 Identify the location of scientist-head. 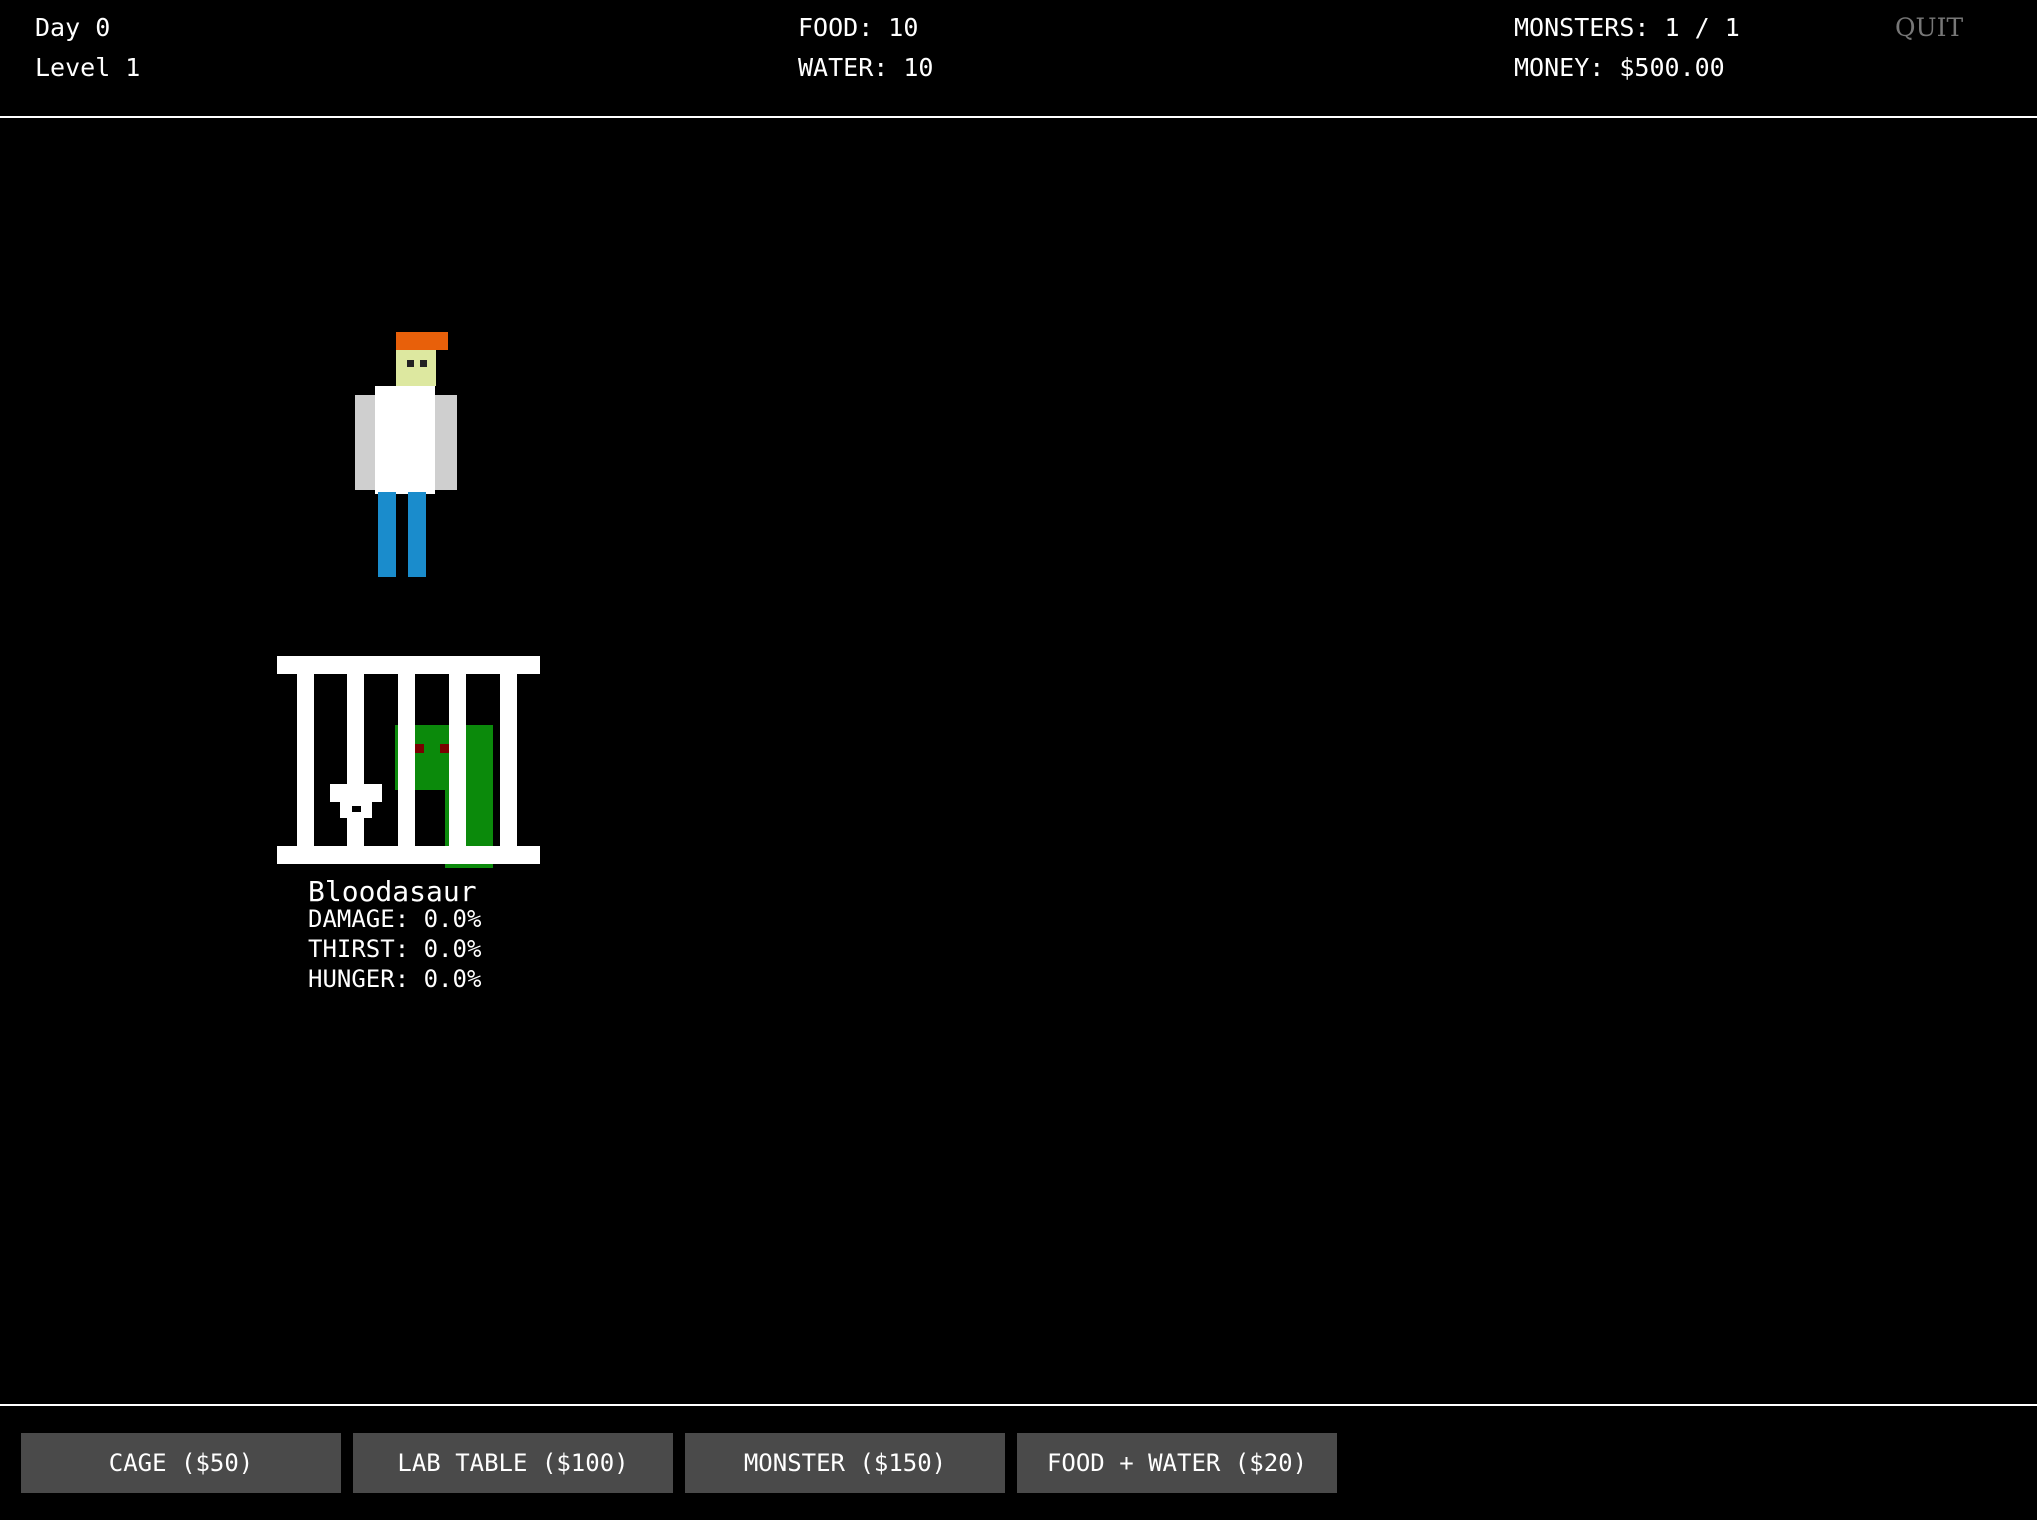
(416, 368).